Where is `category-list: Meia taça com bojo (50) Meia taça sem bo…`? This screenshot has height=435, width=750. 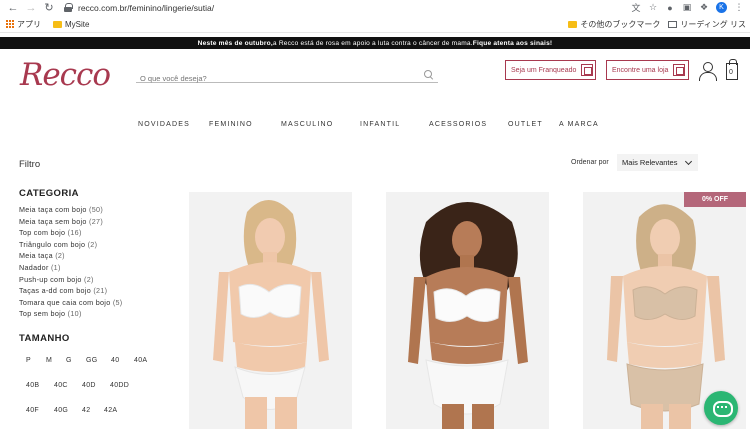 category-list: Meia taça com bojo (50) Meia taça sem bo… is located at coordinates (71, 263).